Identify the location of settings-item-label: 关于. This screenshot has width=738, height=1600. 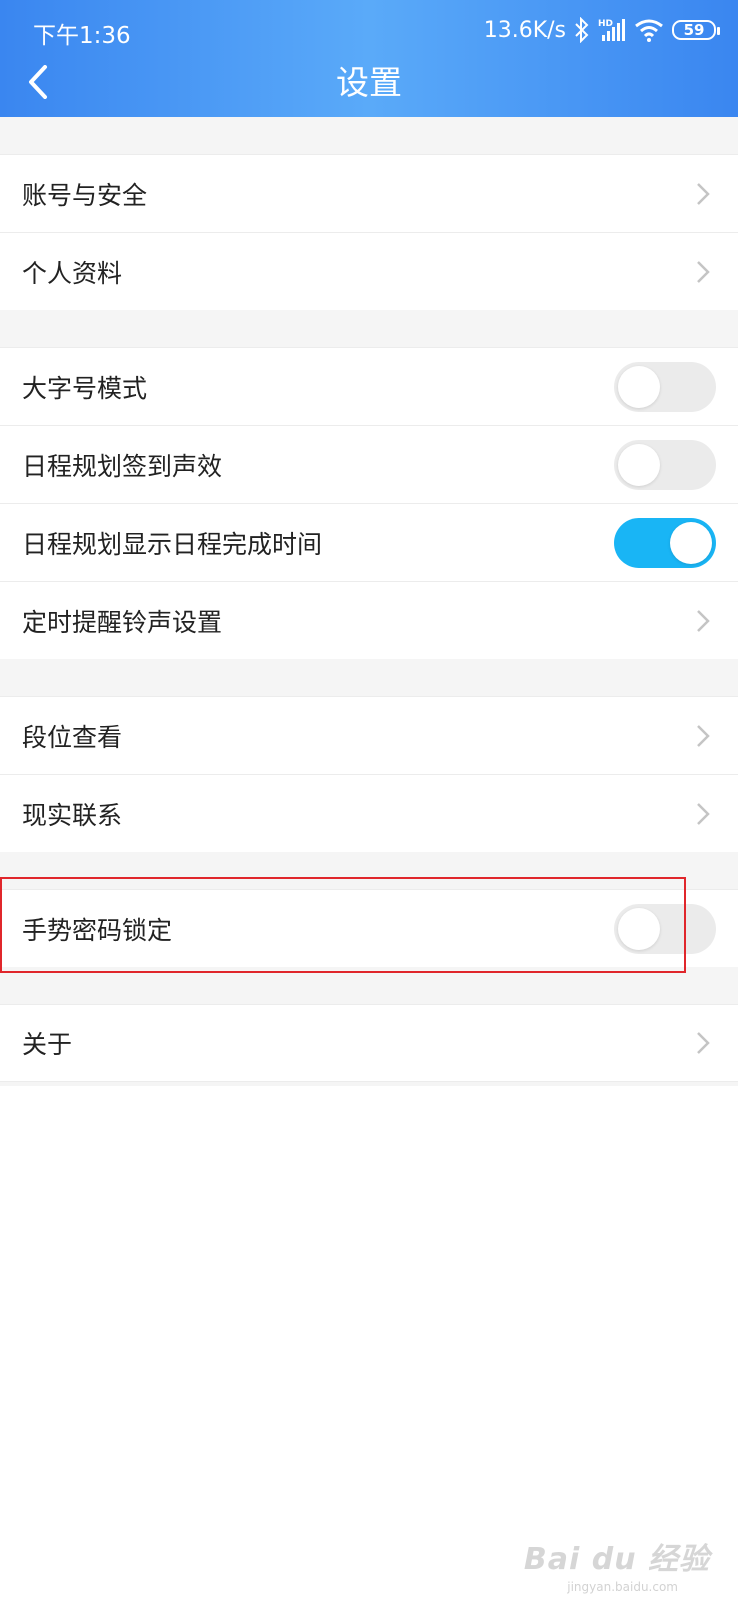
(47, 1044).